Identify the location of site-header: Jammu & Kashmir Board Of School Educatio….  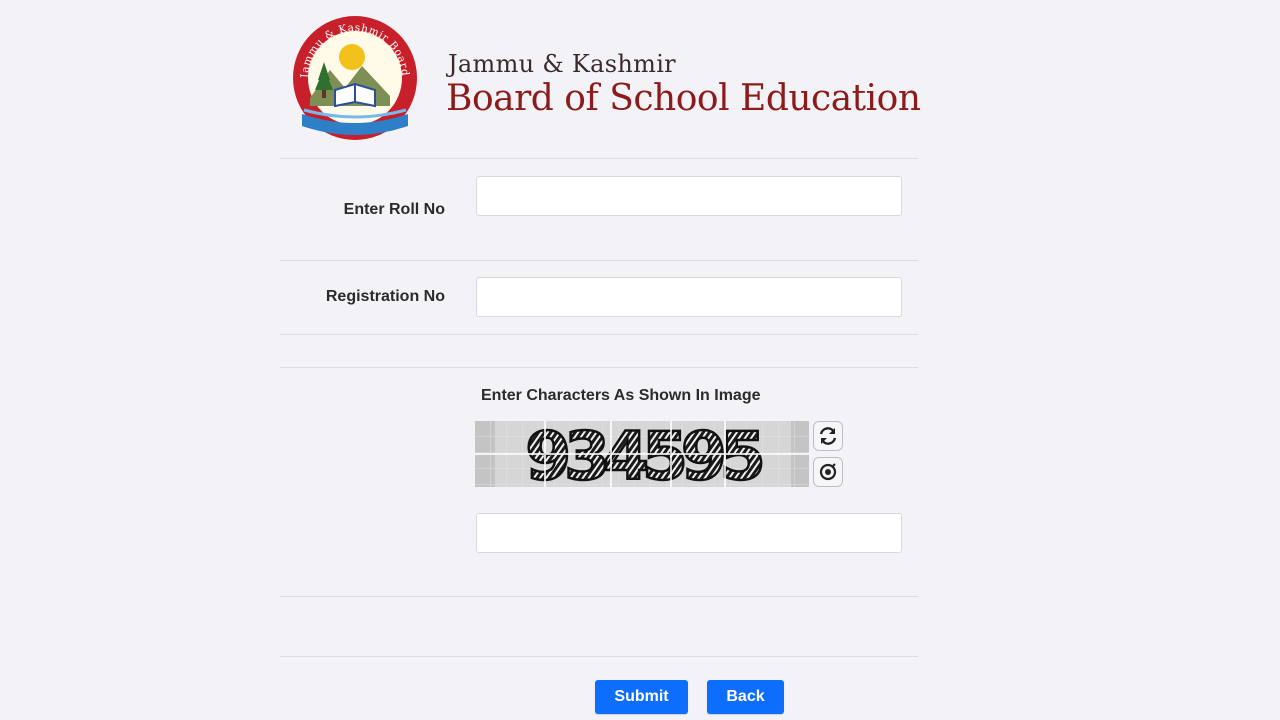
(605, 77).